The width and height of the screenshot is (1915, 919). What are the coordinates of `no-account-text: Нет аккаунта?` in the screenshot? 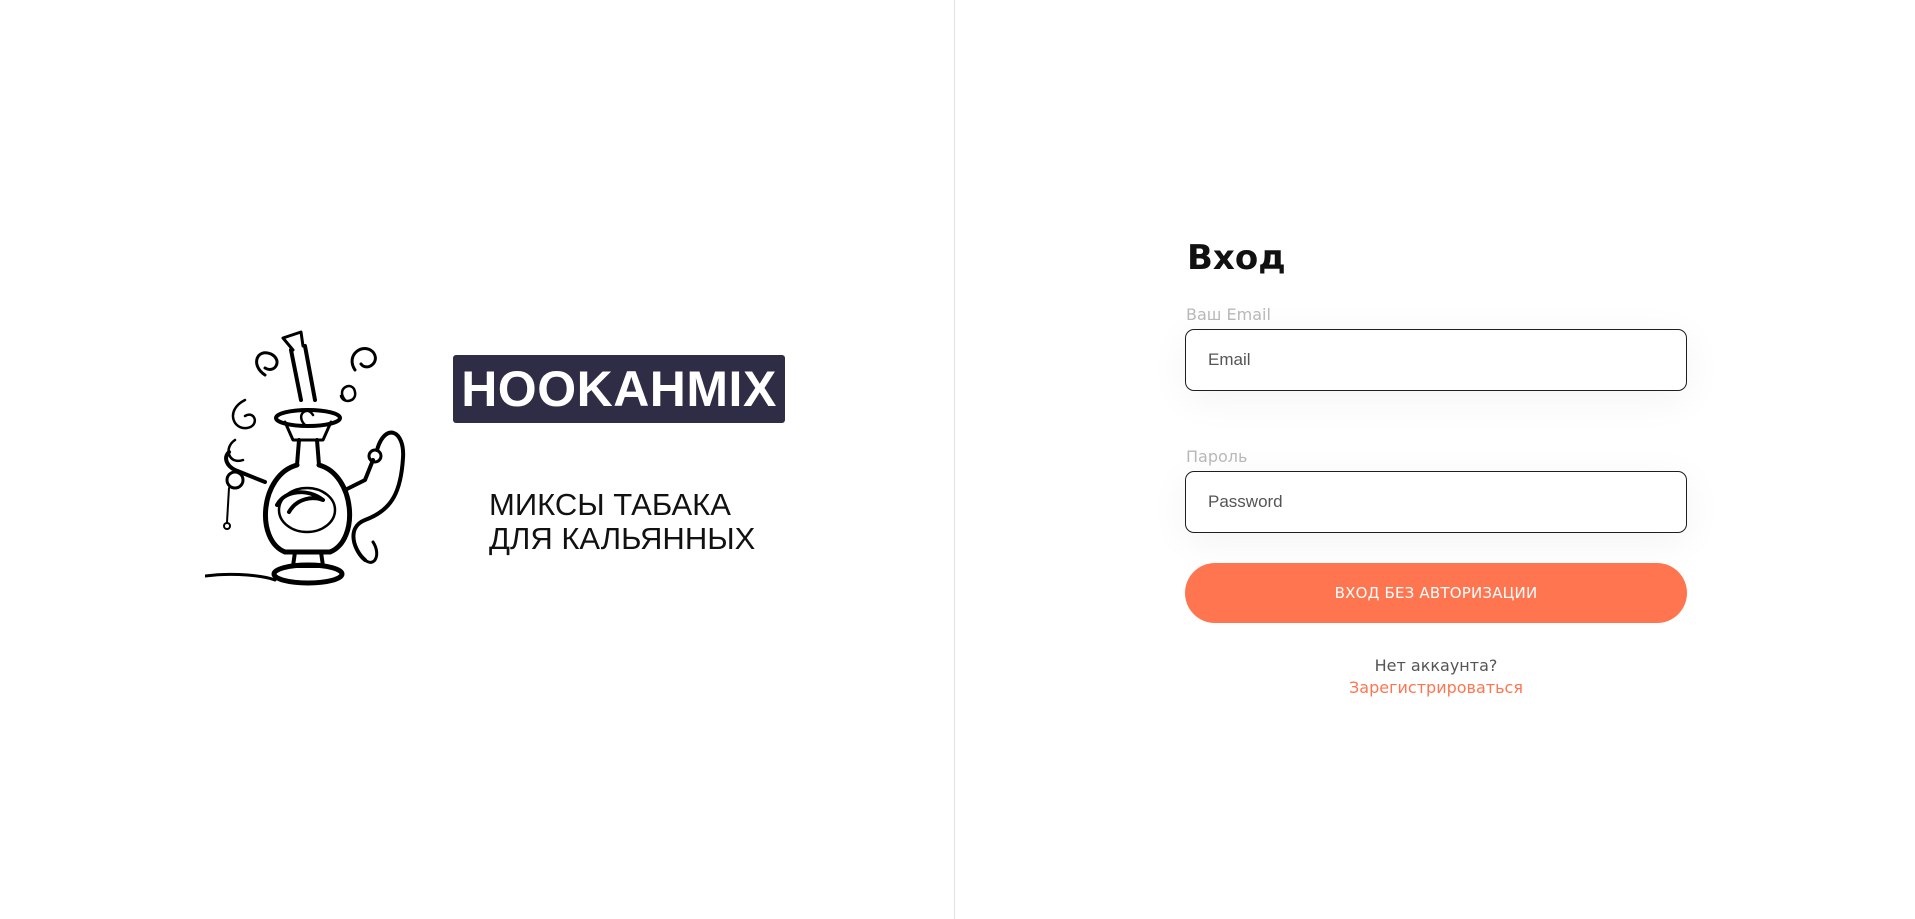 It's located at (1436, 665).